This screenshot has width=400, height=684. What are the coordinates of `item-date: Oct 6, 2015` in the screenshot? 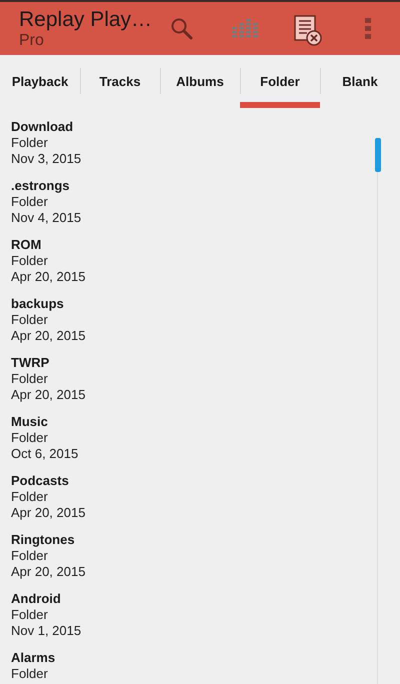 It's located at (44, 454).